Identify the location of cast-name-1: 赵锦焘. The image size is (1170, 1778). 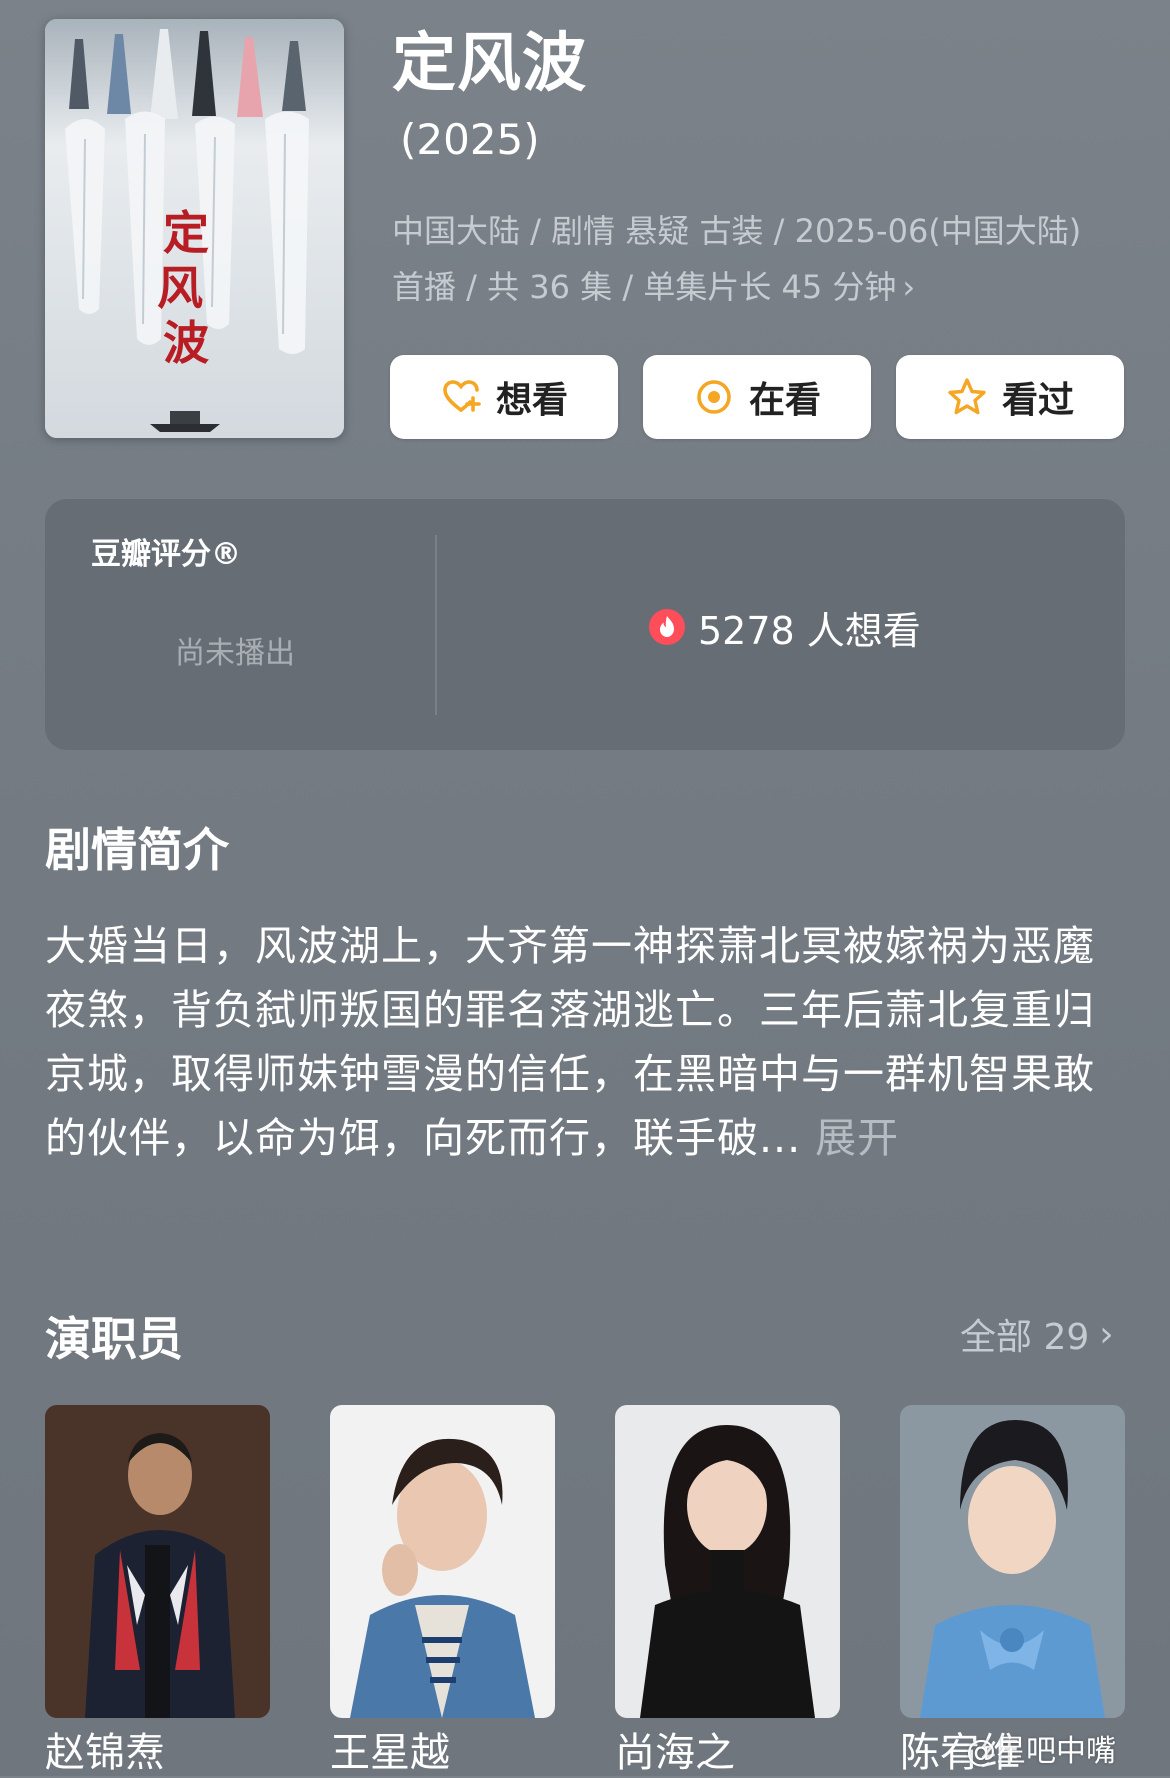
(105, 1753).